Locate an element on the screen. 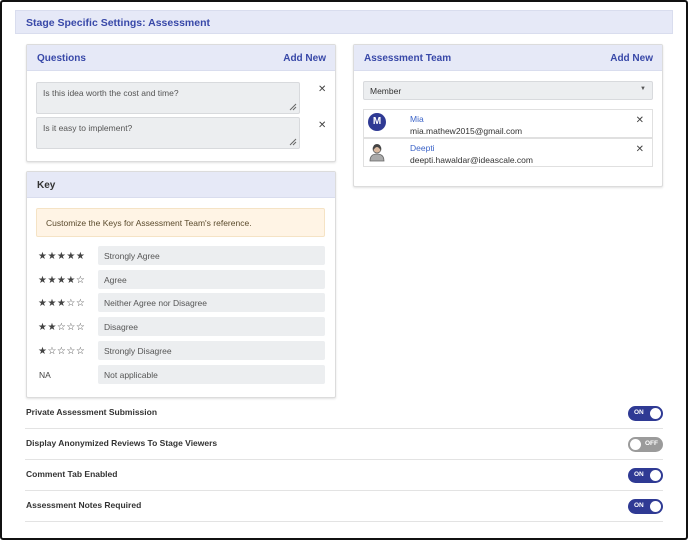 The image size is (688, 540). rating-5-stars: ★★★★★ is located at coordinates (62, 256).